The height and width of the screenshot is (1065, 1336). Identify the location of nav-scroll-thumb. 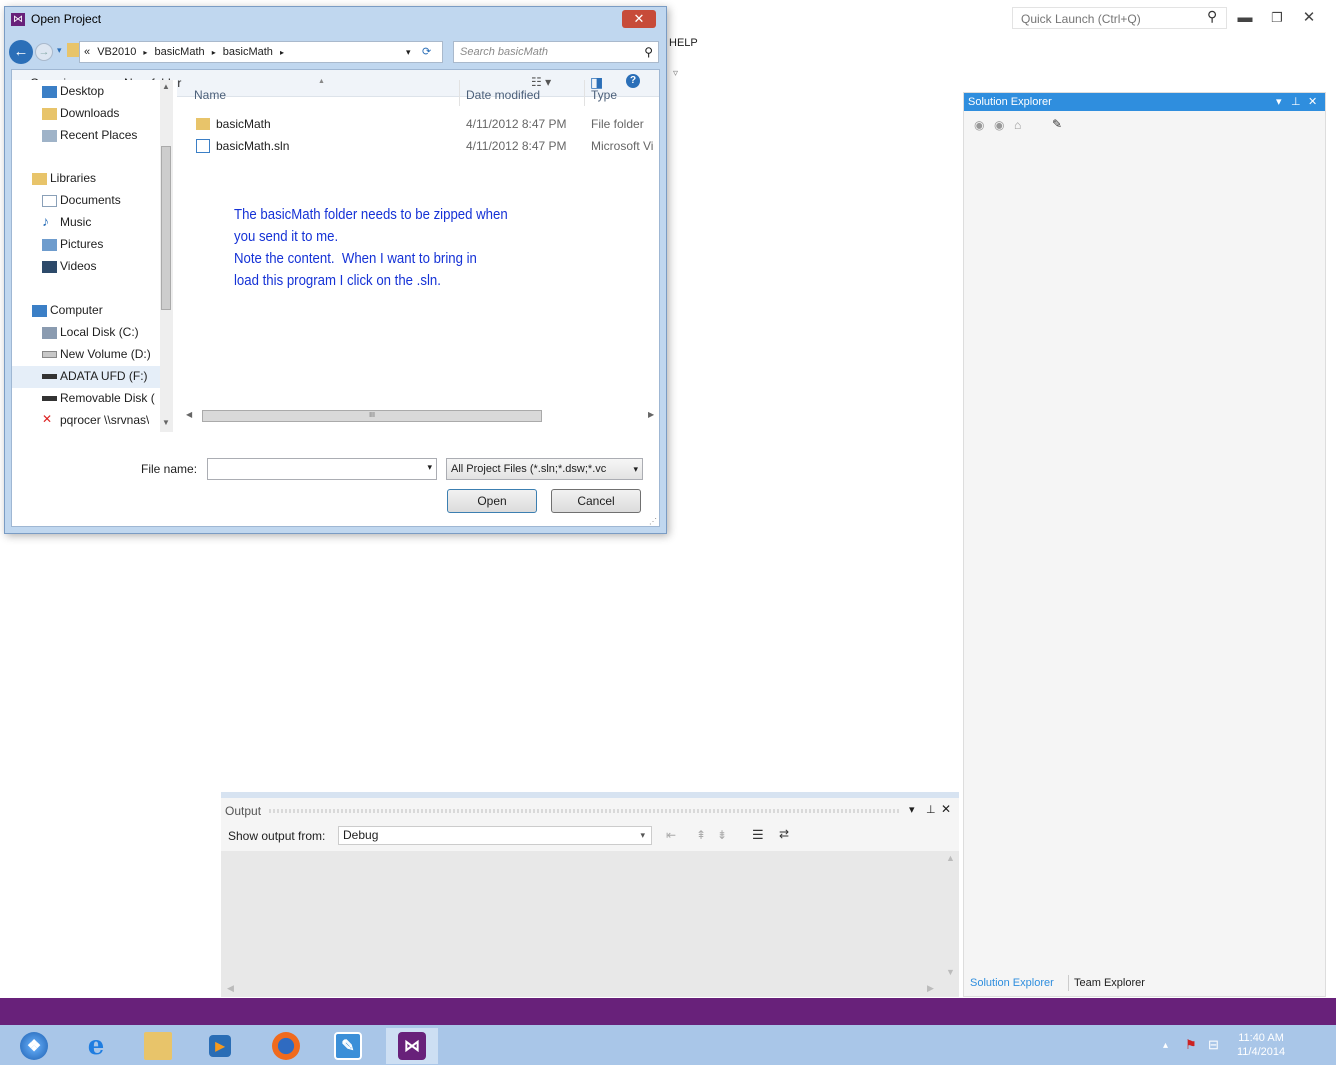
(166, 228).